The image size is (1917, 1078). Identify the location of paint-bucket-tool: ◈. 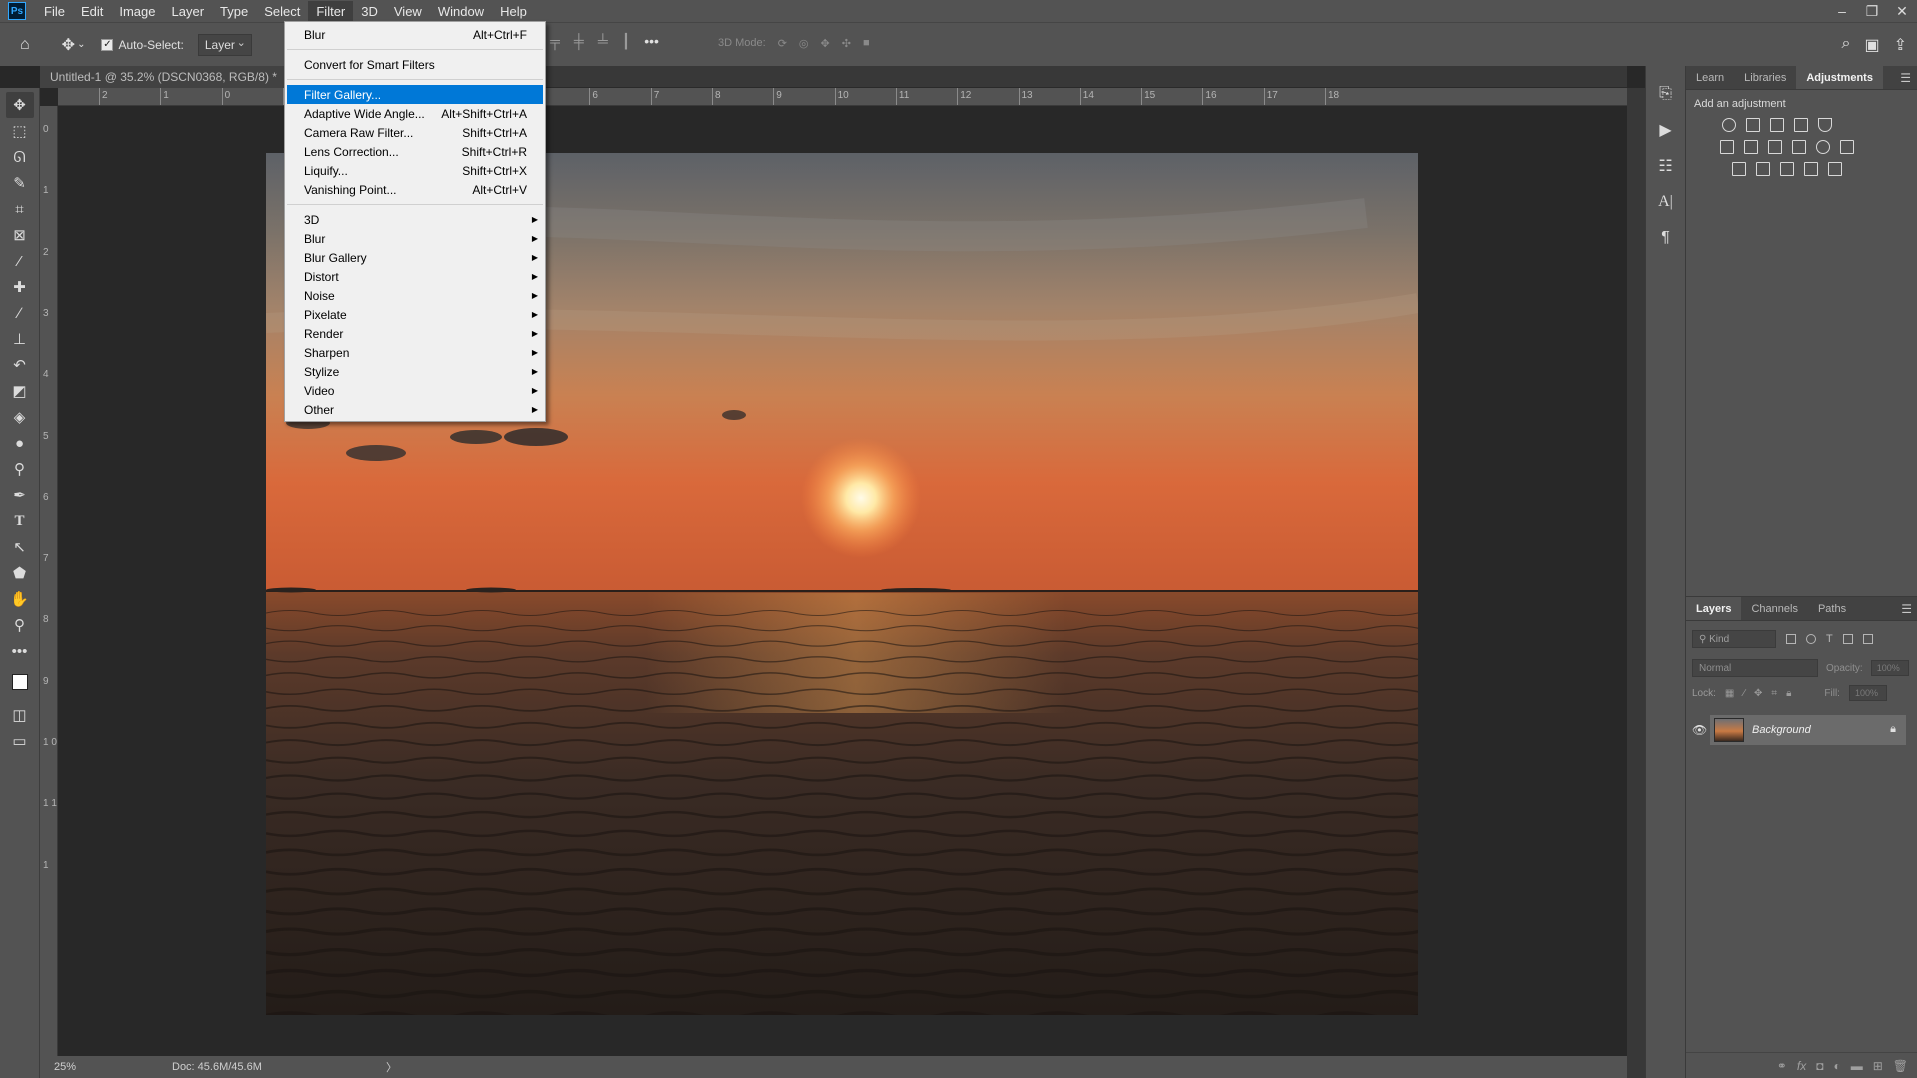
(20, 417).